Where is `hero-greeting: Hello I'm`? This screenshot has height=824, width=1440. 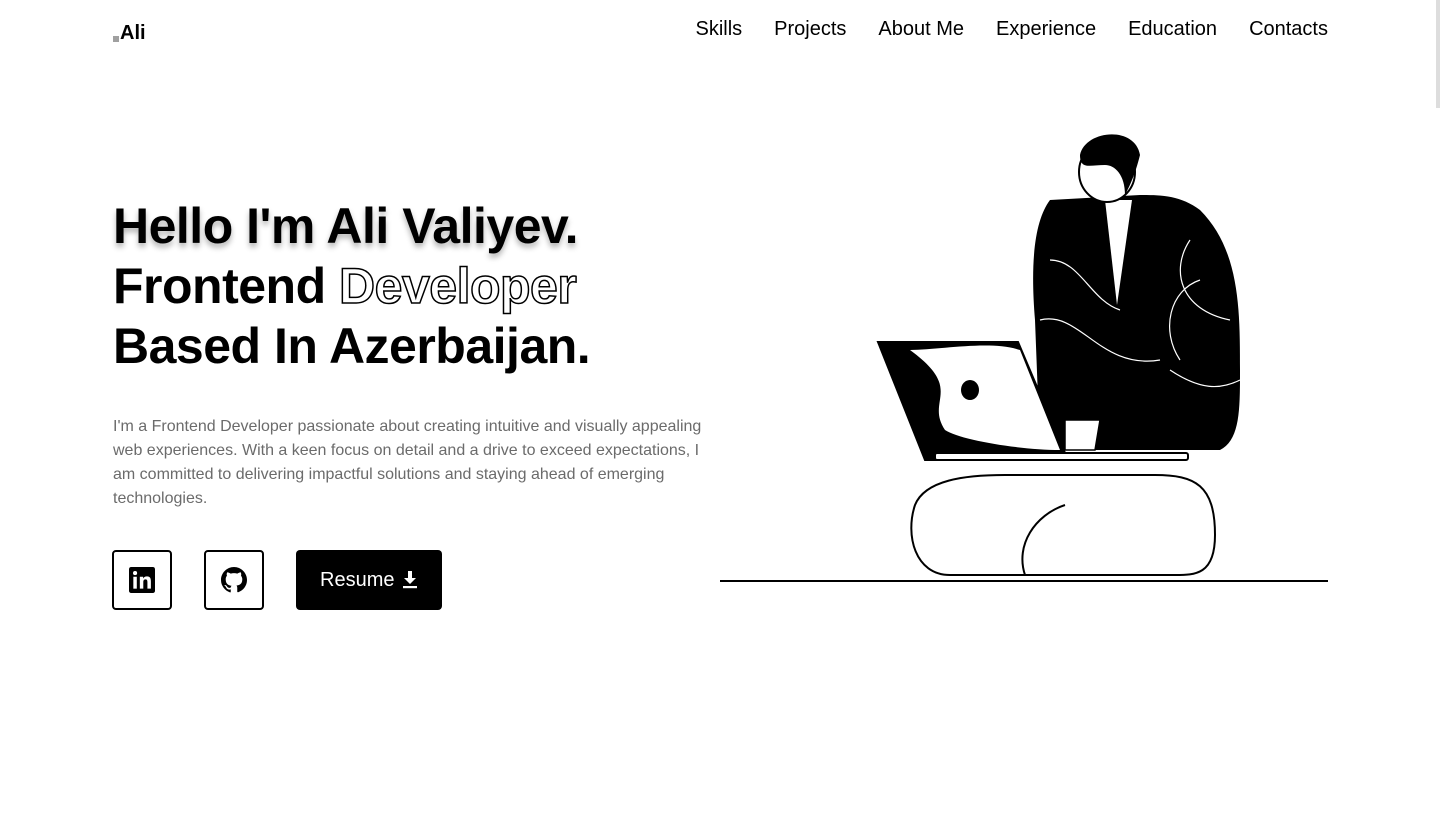
hero-greeting: Hello I'm is located at coordinates (220, 226).